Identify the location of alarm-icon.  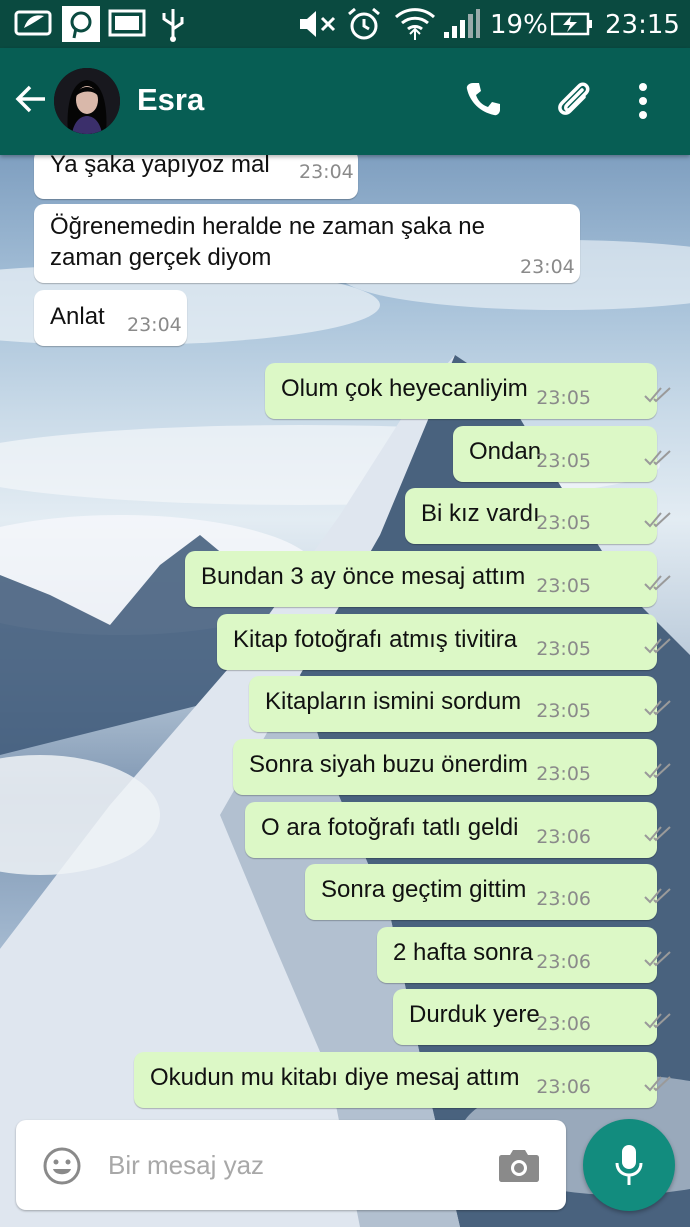
(364, 26).